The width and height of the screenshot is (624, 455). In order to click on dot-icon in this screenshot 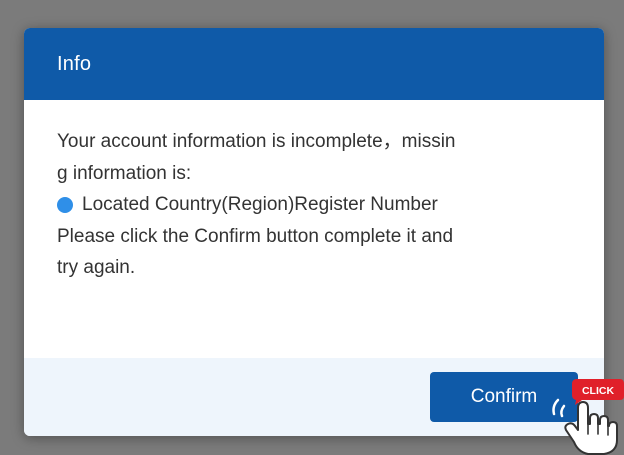, I will do `click(65, 204)`.